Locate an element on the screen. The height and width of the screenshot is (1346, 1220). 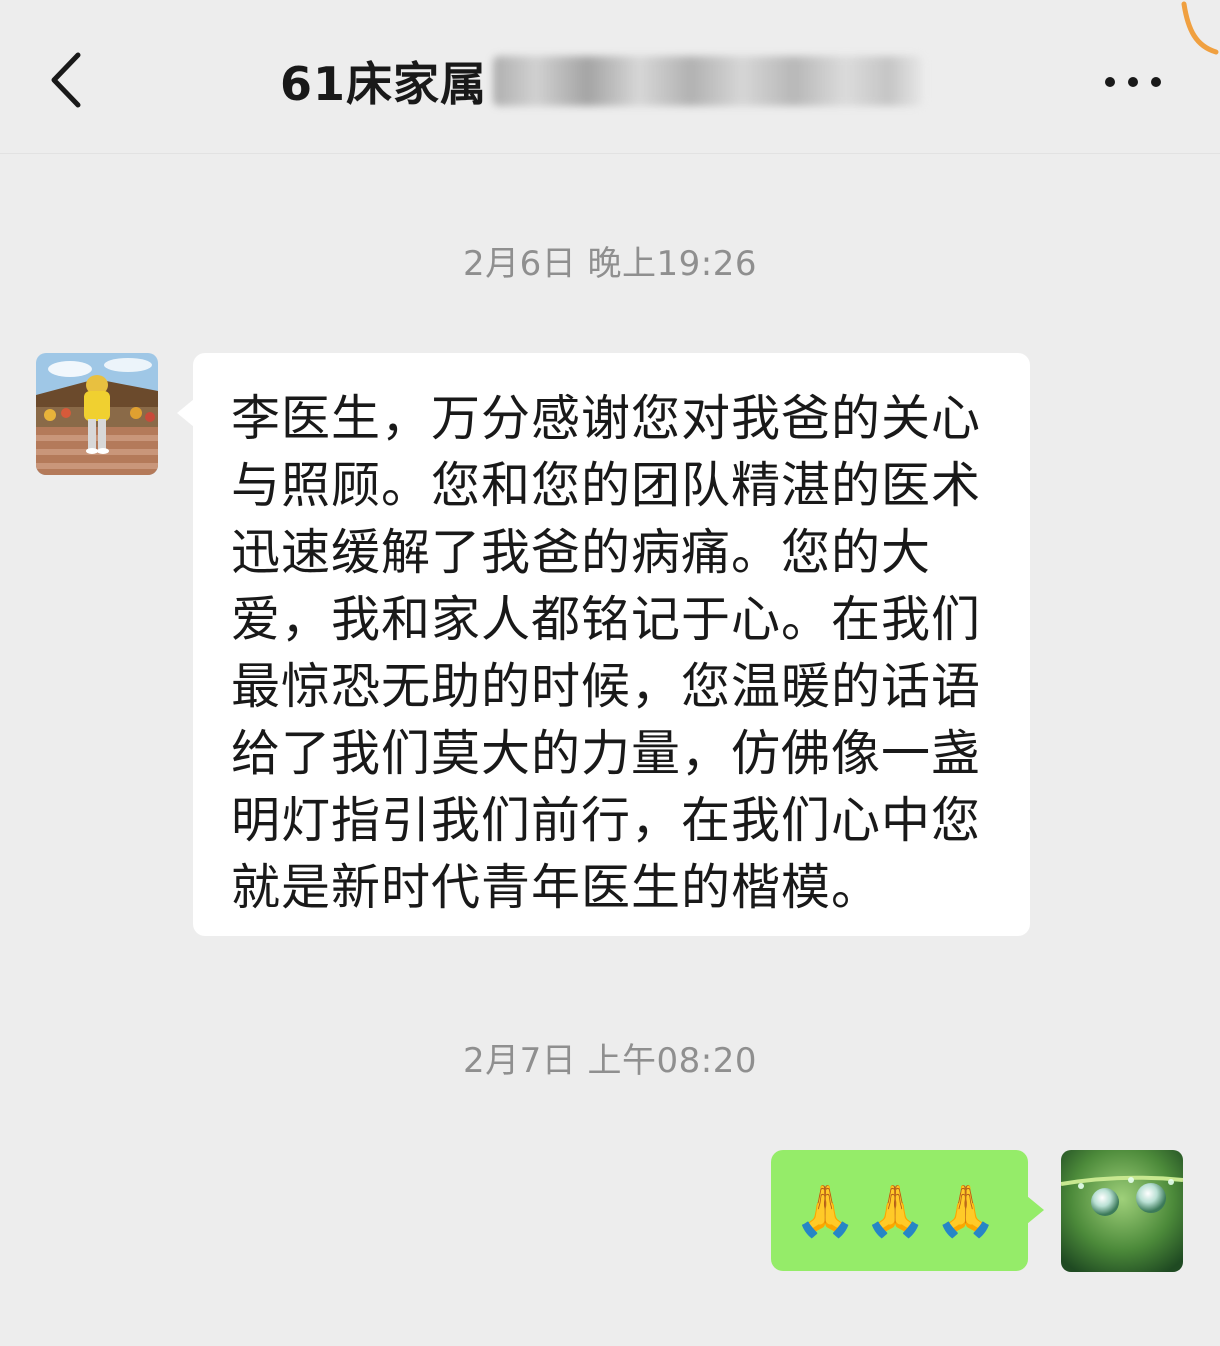
chat-header: 61床家属 is located at coordinates (610, 77).